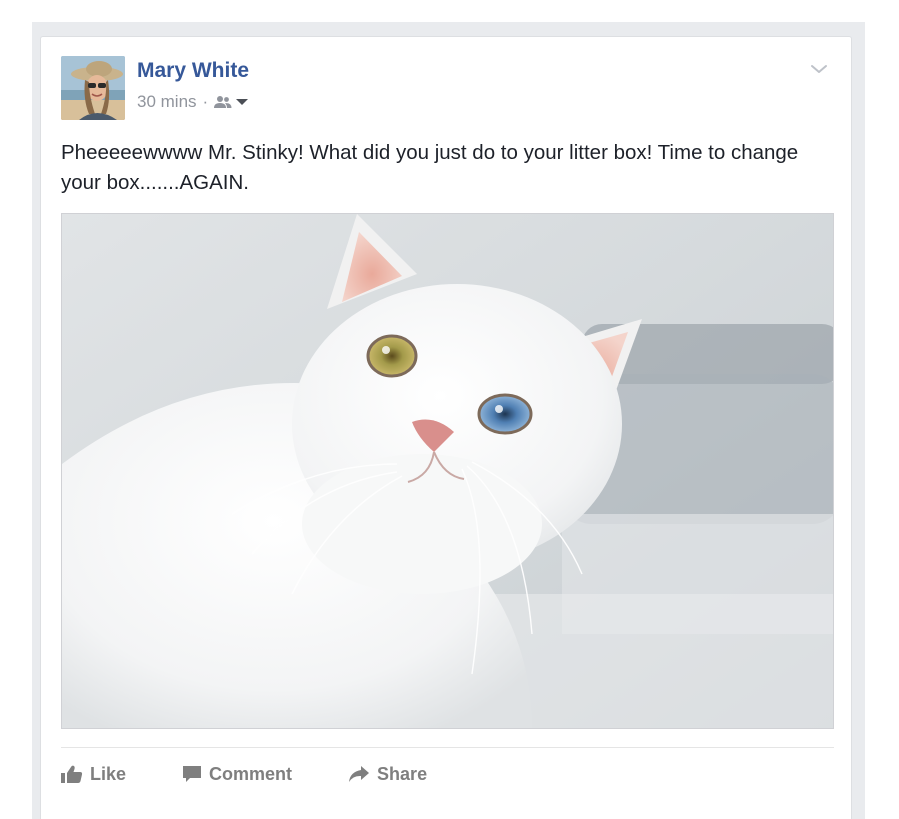  Describe the element at coordinates (242, 102) in the screenshot. I see `caret-down-icon` at that location.